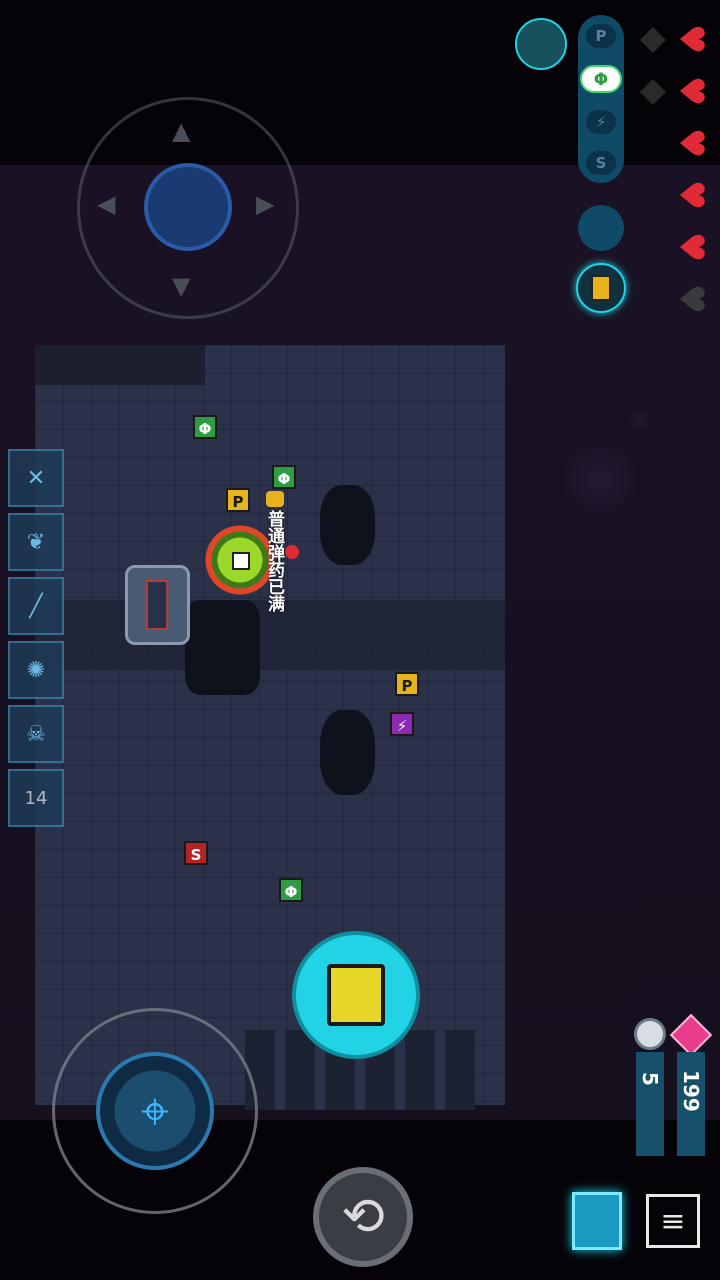  What do you see at coordinates (181, 131) in the screenshot?
I see `arrow-up-icon: ▲` at bounding box center [181, 131].